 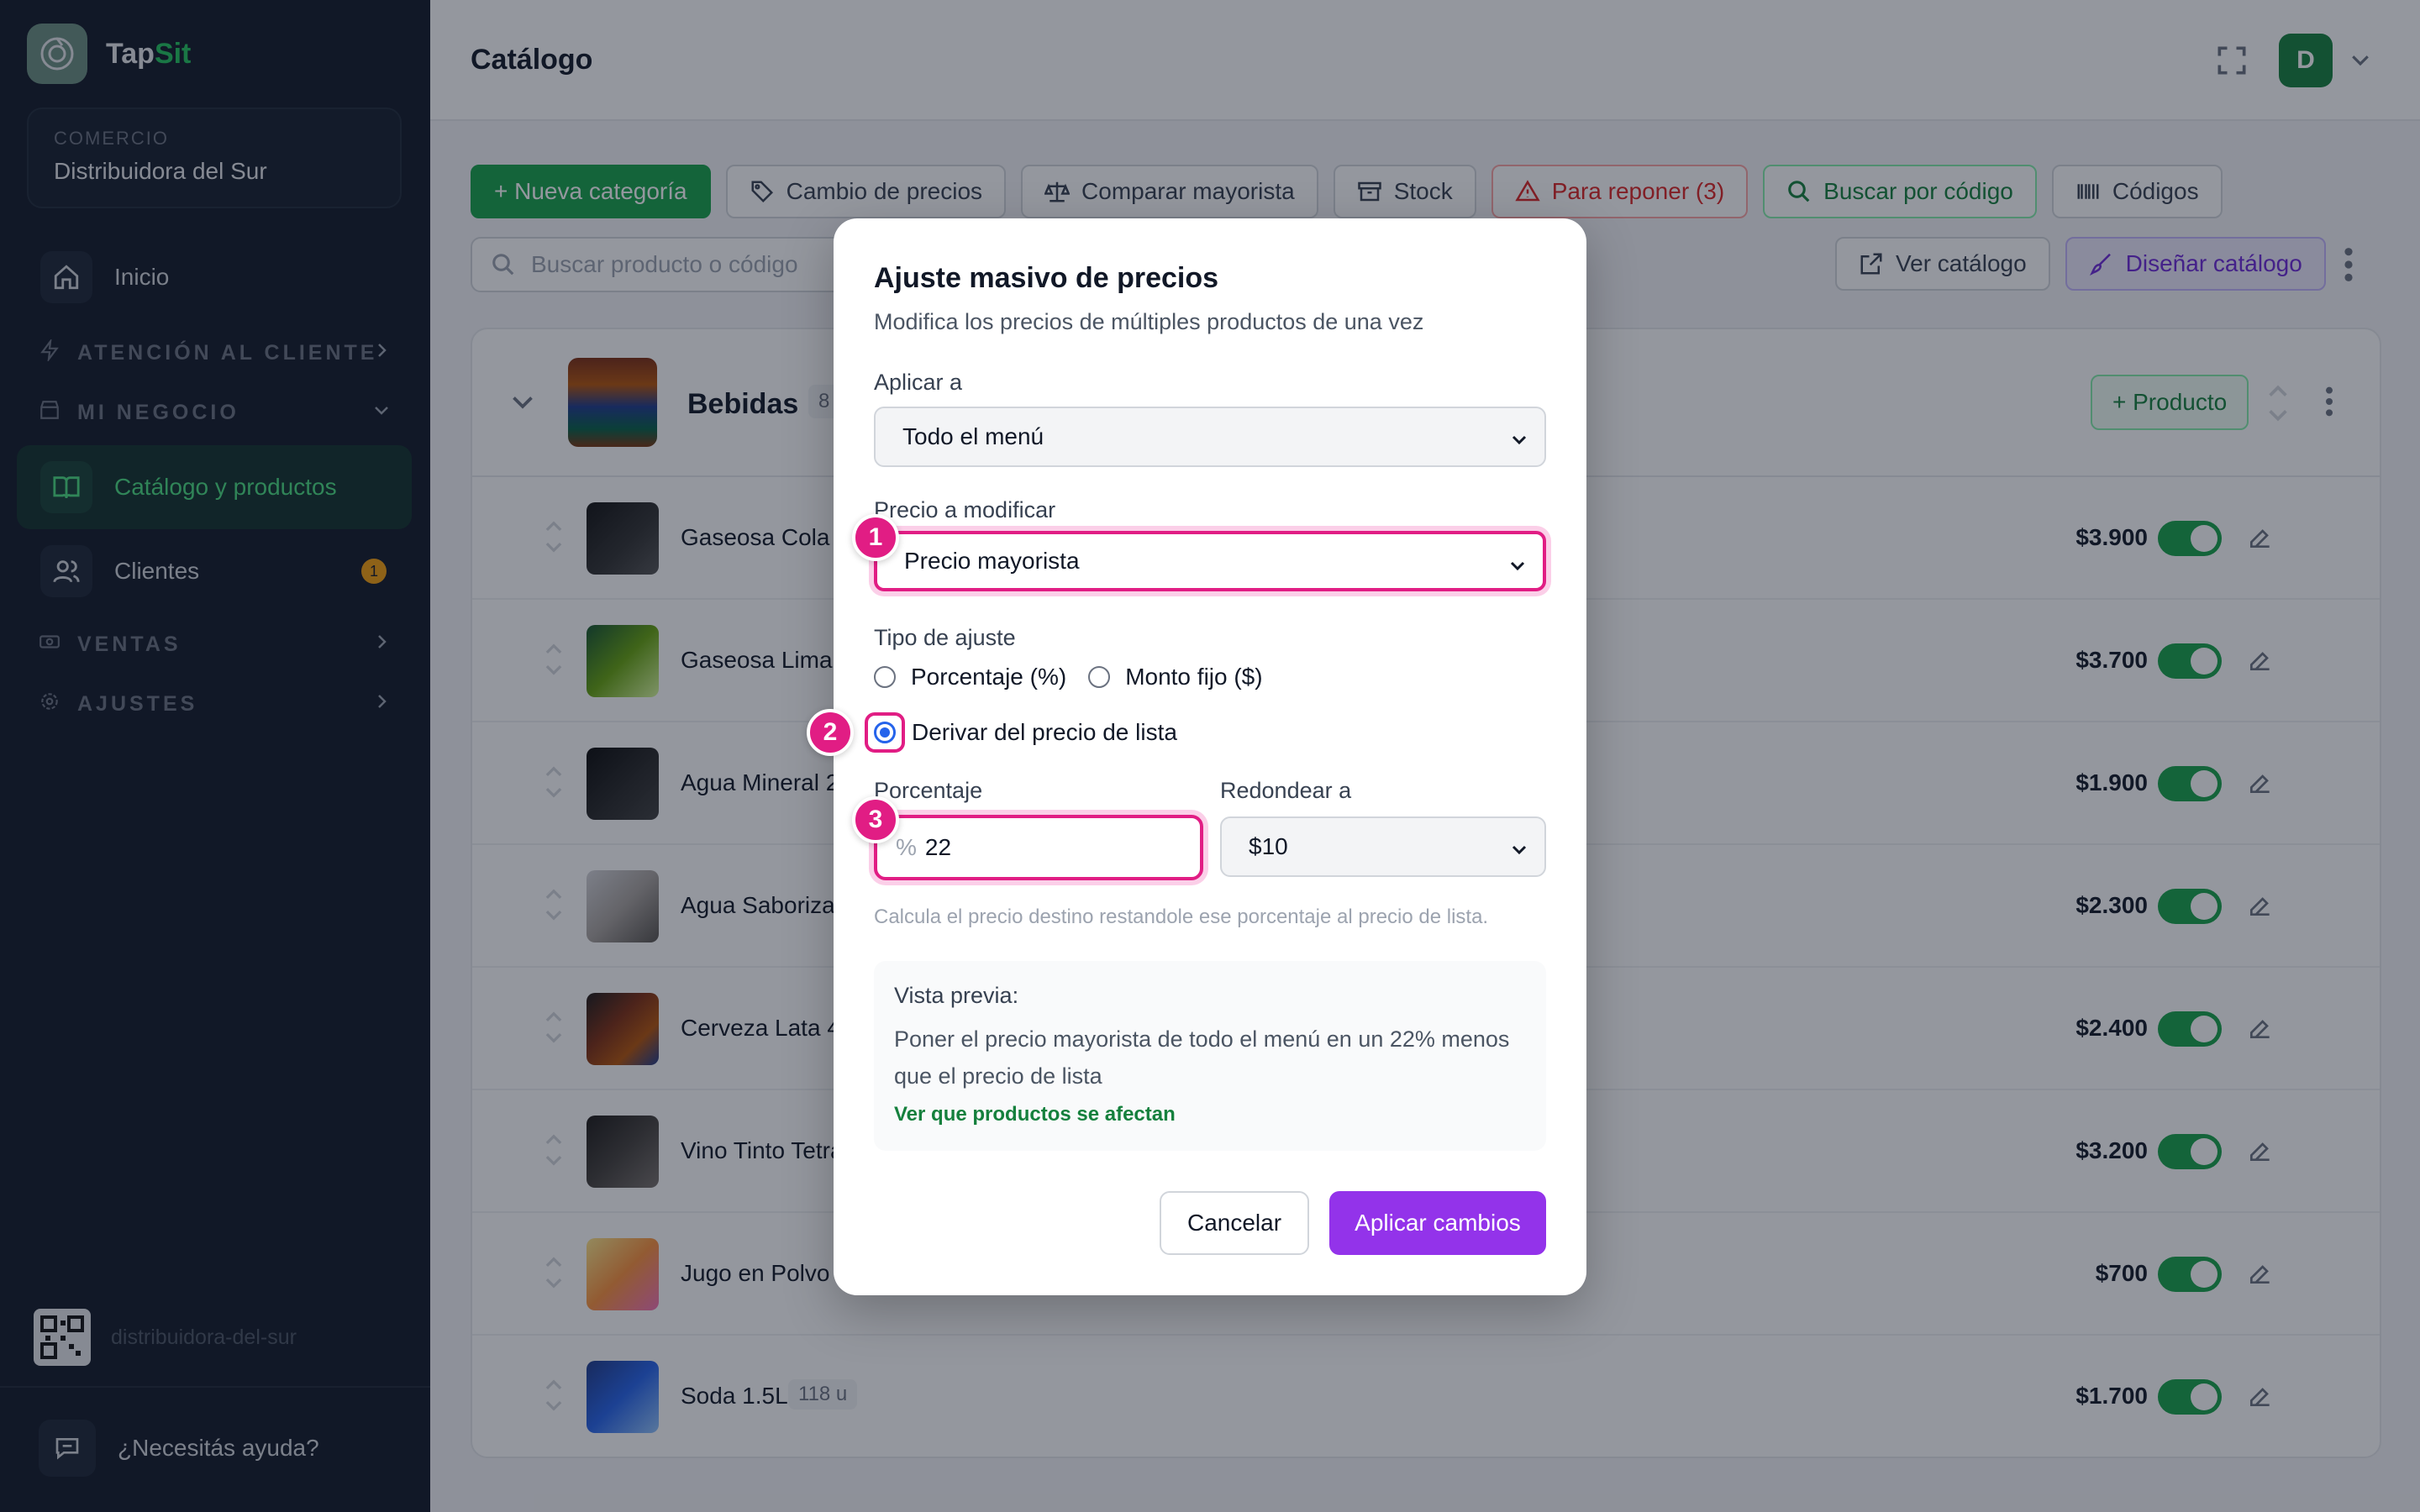 What do you see at coordinates (918, 382) in the screenshot?
I see `apply-to-label: Aplicar a` at bounding box center [918, 382].